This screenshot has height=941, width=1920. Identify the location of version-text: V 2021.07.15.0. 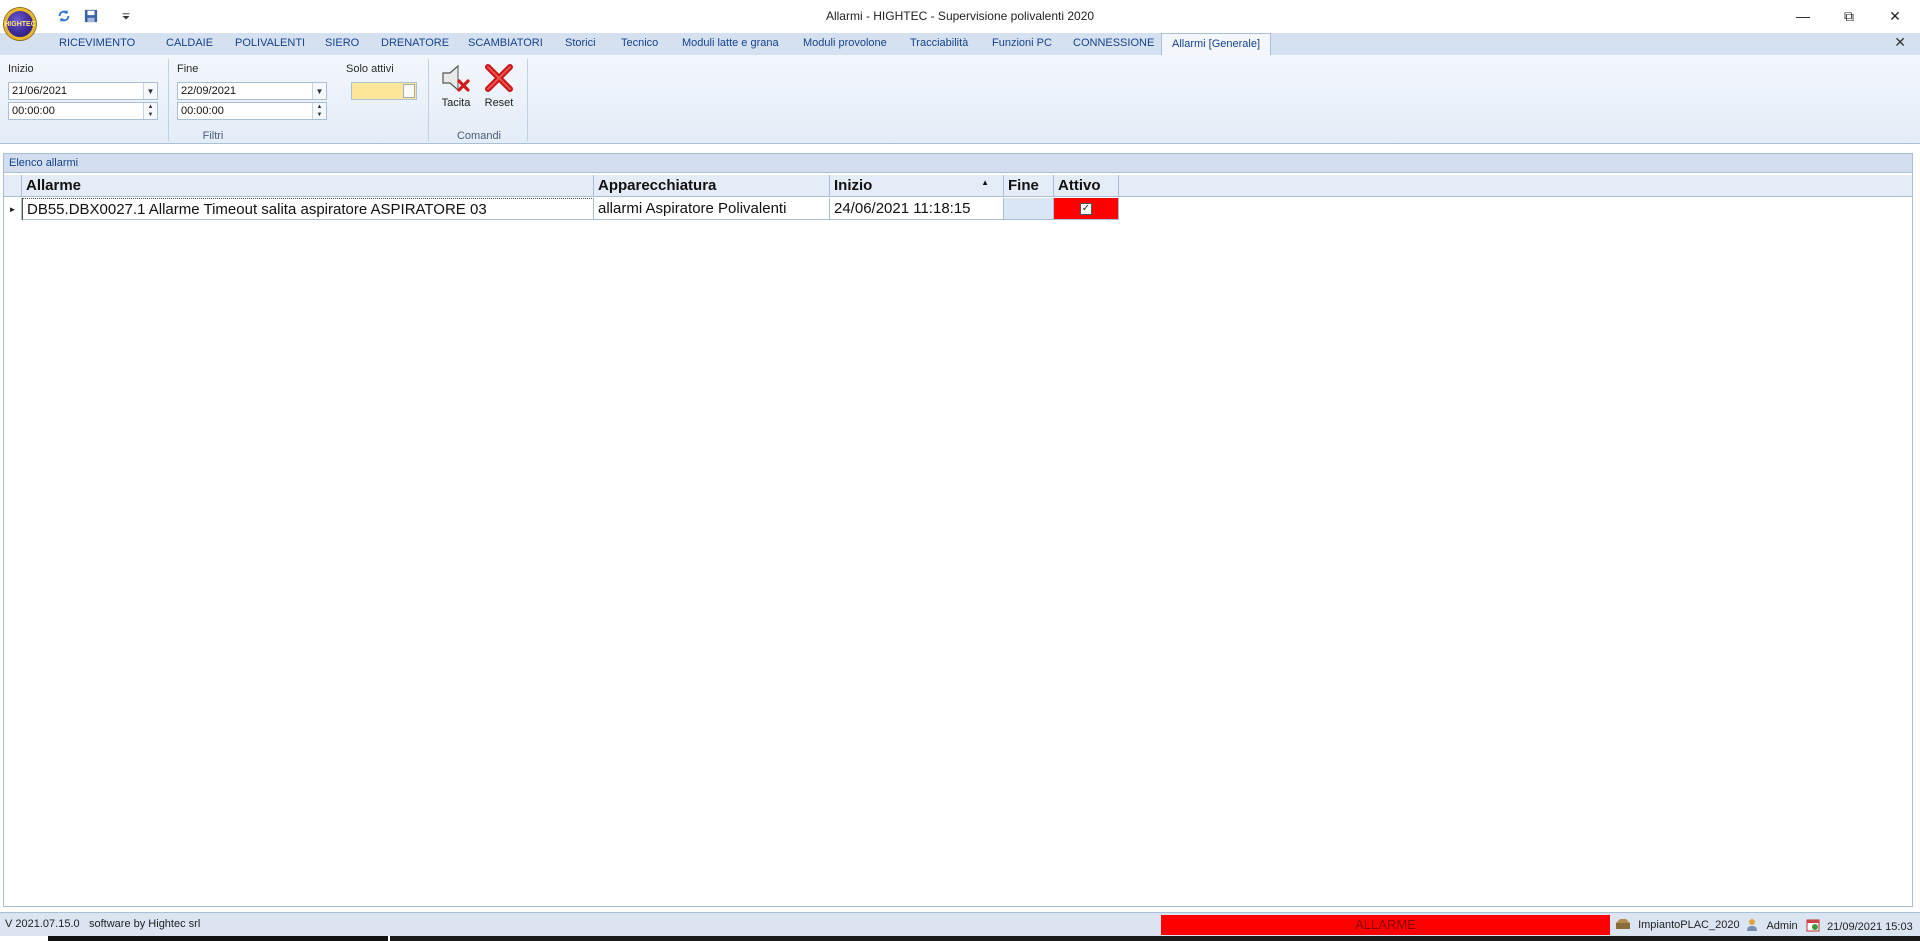
(42, 924).